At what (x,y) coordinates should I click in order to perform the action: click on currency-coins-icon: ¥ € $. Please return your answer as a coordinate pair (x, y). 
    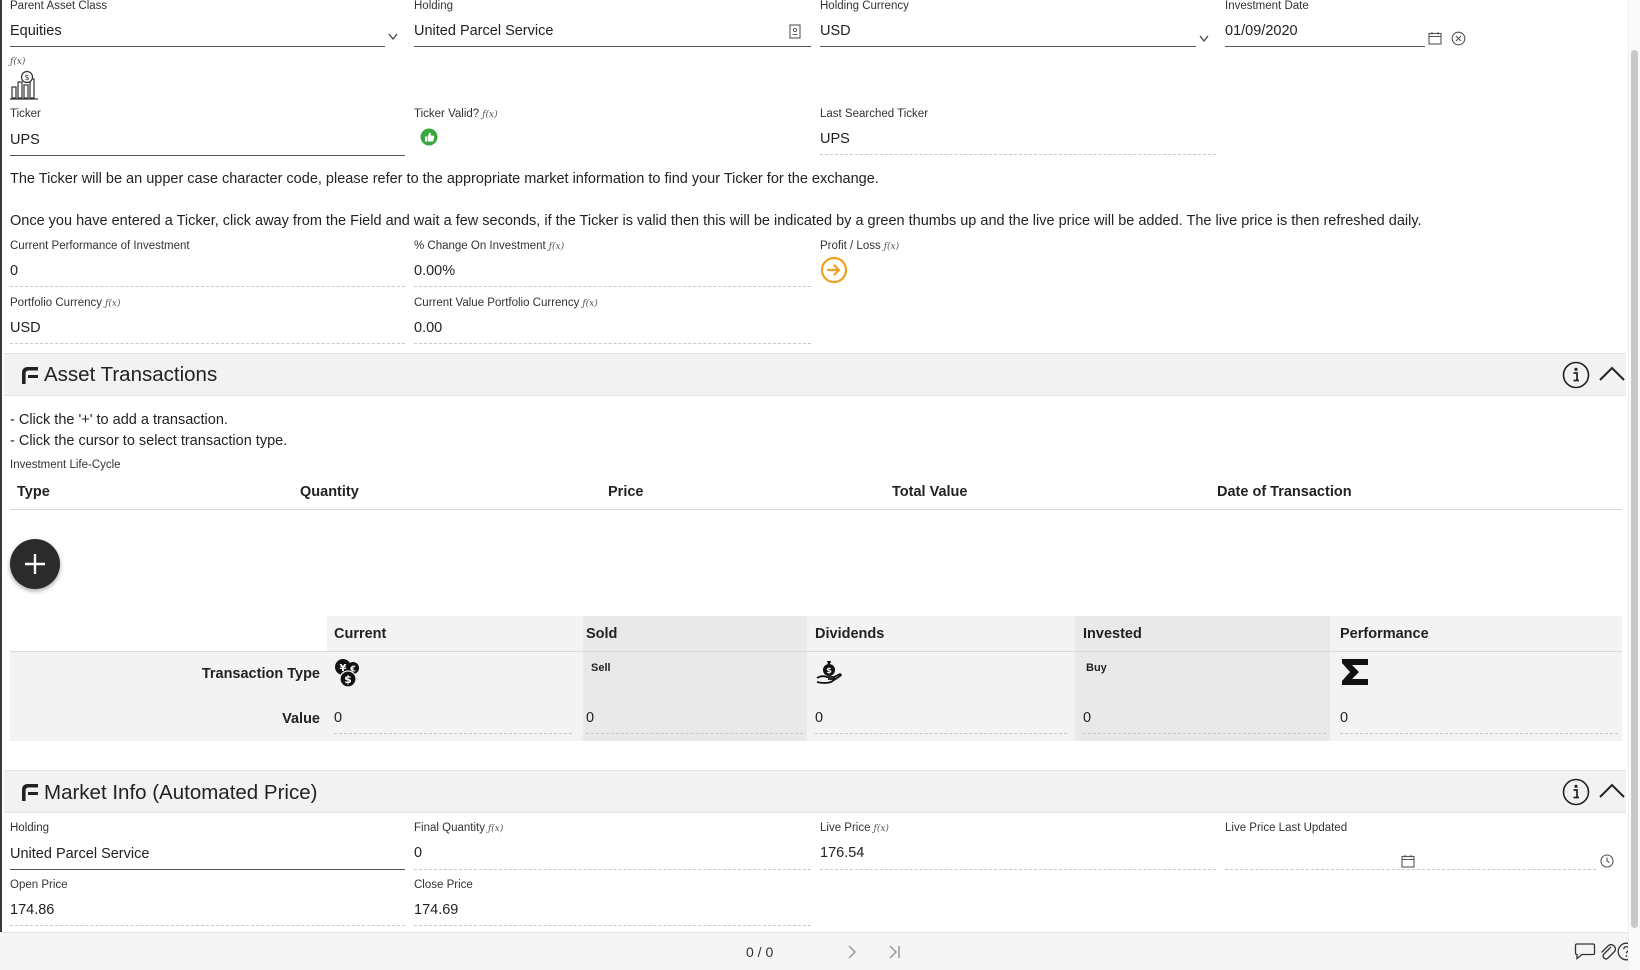
    Looking at the image, I should click on (347, 673).